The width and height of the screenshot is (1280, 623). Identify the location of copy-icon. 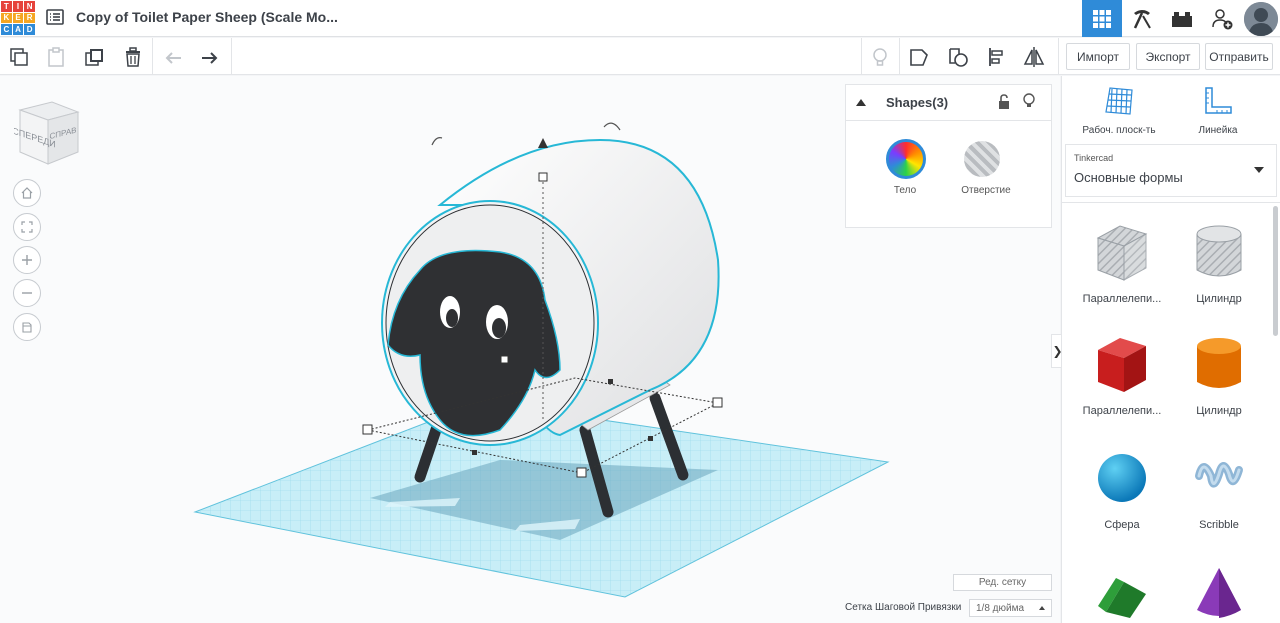
(19, 57).